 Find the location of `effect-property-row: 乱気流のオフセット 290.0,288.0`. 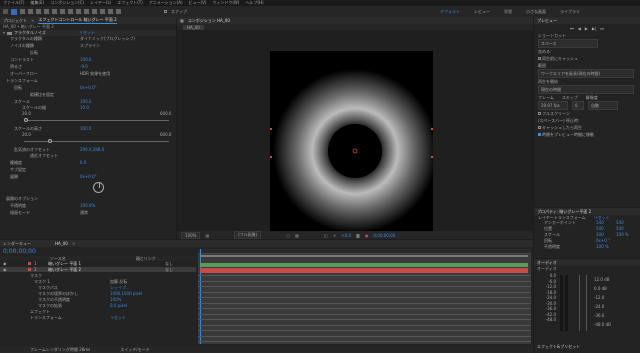

effect-property-row: 乱気流のオフセット 290.0,288.0 is located at coordinates (88, 150).